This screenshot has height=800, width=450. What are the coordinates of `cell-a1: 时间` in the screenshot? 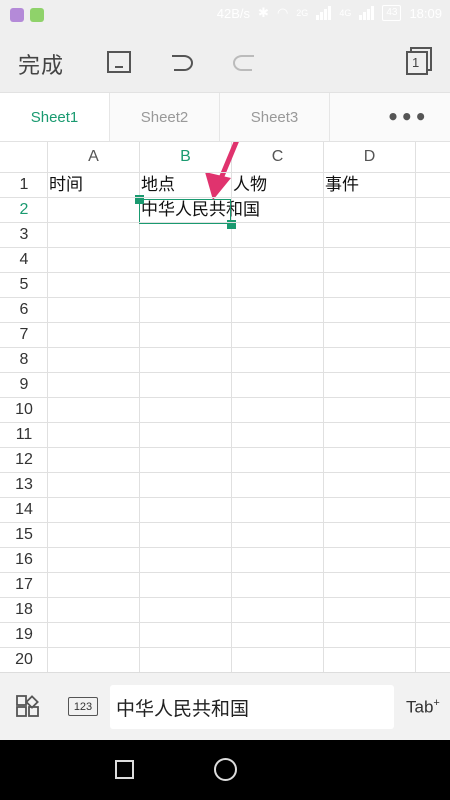 It's located at (66, 185).